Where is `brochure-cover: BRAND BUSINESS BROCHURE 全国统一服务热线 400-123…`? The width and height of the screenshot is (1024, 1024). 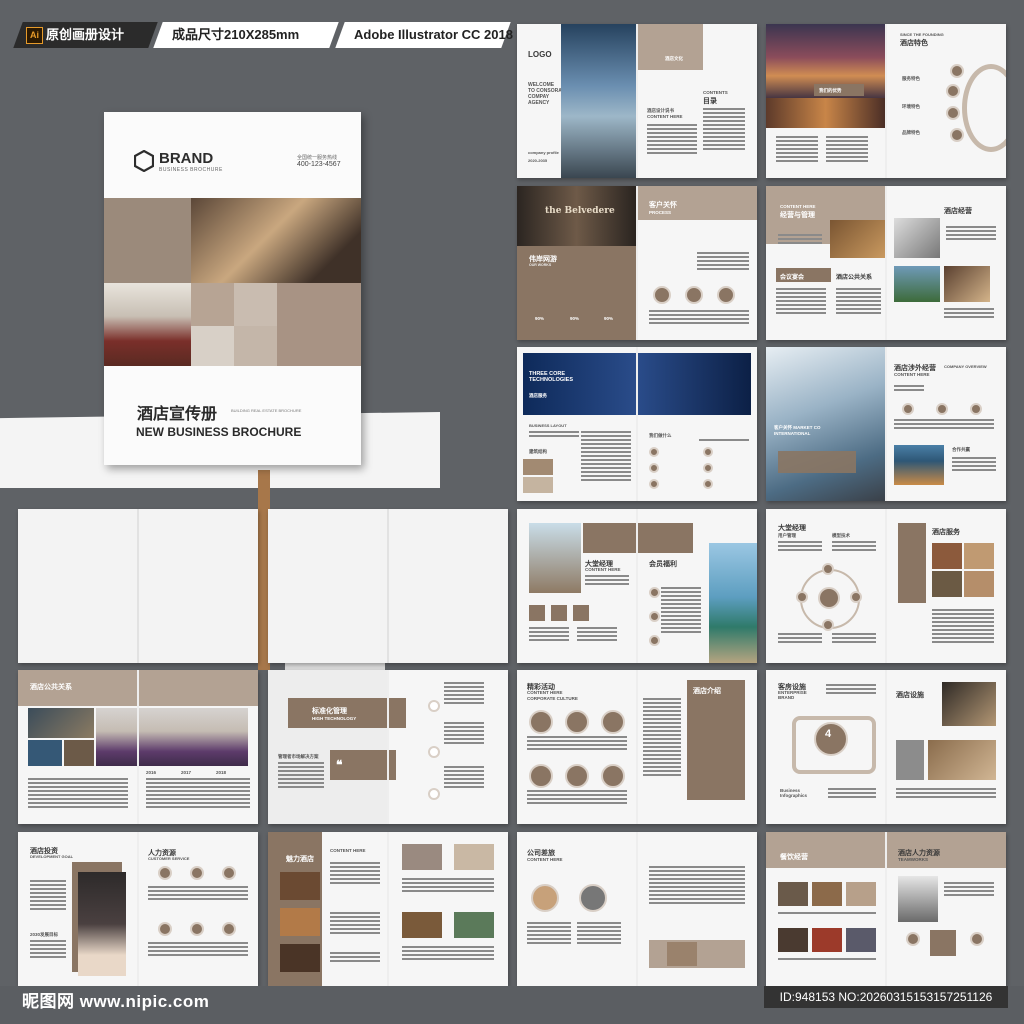
brochure-cover: BRAND BUSINESS BROCHURE 全国统一服务热线 400-123… is located at coordinates (232, 288).